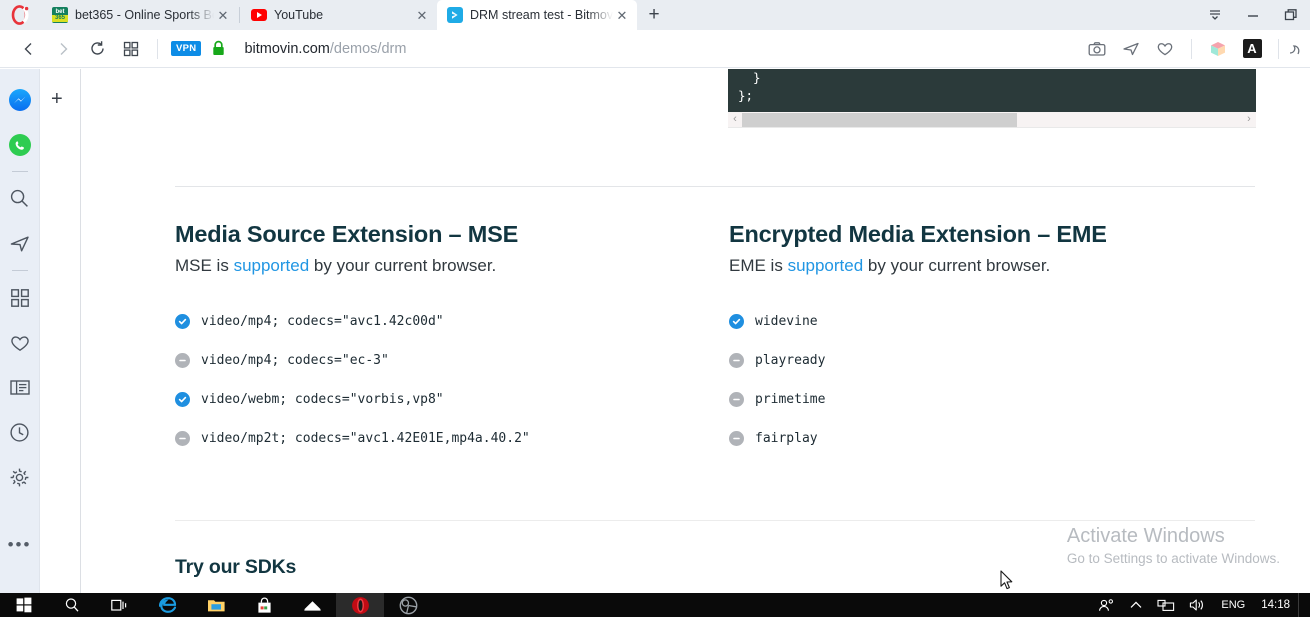 Image resolution: width=1310 pixels, height=617 pixels. I want to click on sidebar-page-divider, so click(80, 331).